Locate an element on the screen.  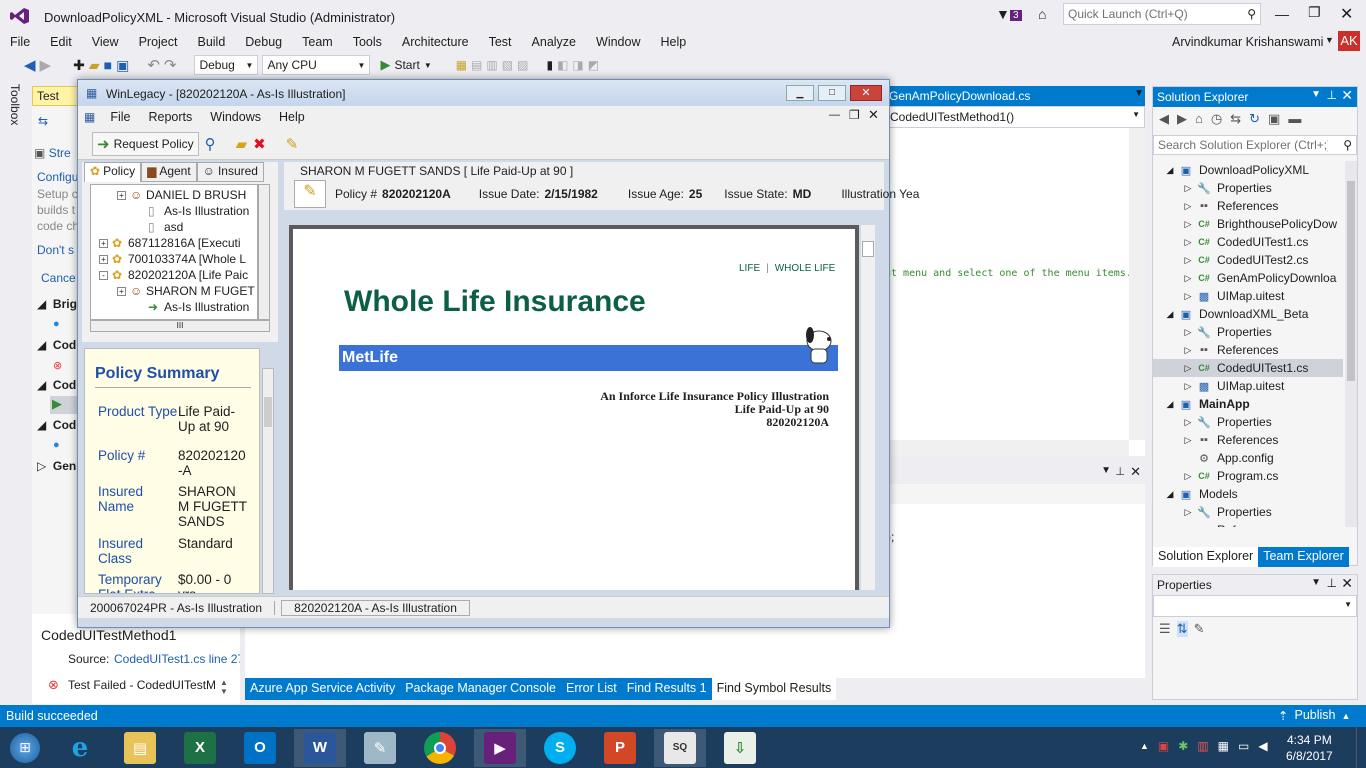
menu-item-architecture: Architecture is located at coordinates (435, 42).